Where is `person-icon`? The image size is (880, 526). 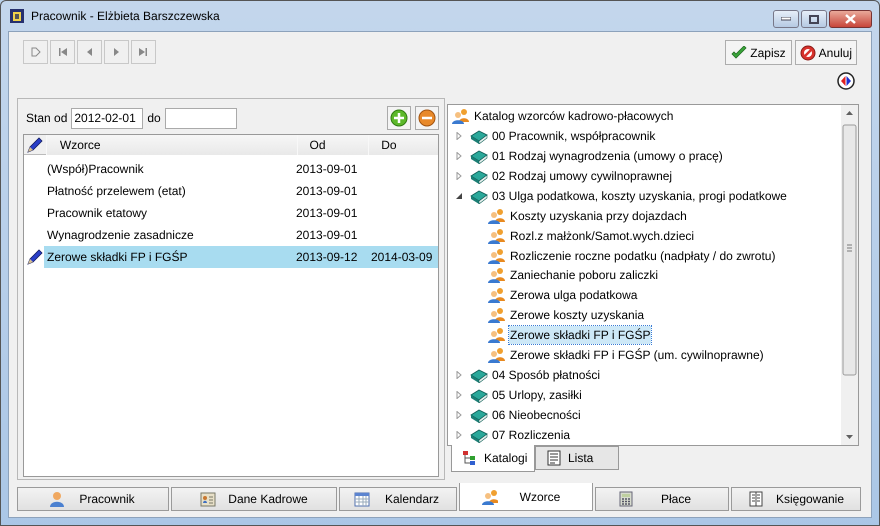
person-icon is located at coordinates (57, 499).